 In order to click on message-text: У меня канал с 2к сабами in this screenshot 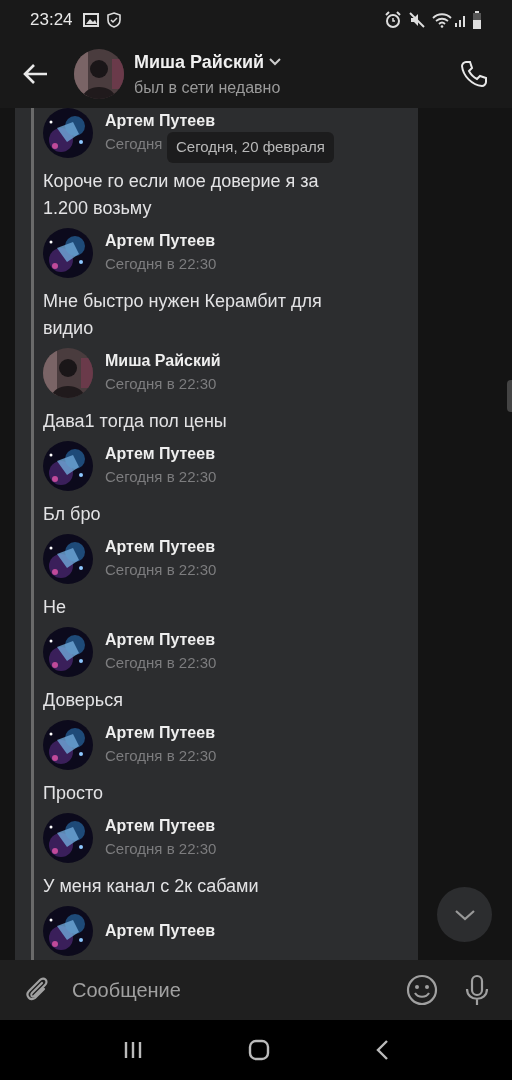, I will do `click(151, 886)`.